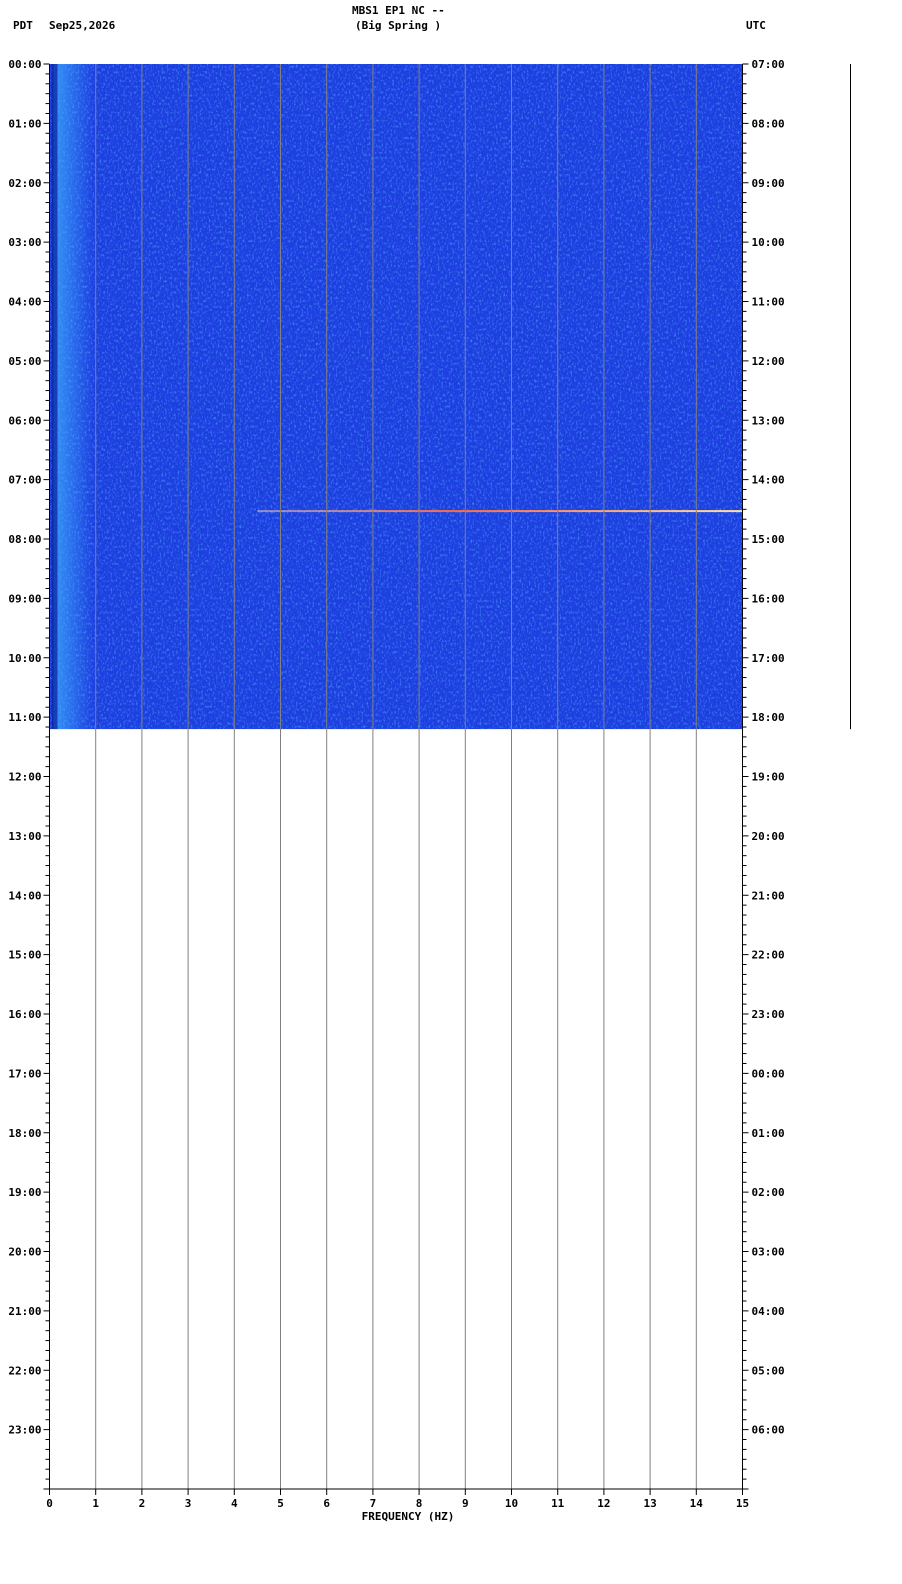 Image resolution: width=902 pixels, height=1584 pixels. Describe the element at coordinates (768, 1073) in the screenshot. I see `y-right-tick-label: 00:00` at that location.